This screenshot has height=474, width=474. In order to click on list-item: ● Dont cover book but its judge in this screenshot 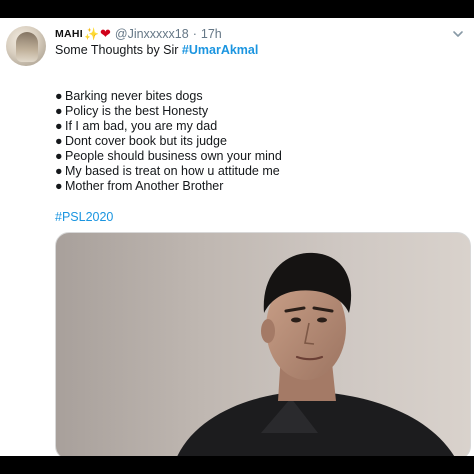, I will do `click(255, 141)`.